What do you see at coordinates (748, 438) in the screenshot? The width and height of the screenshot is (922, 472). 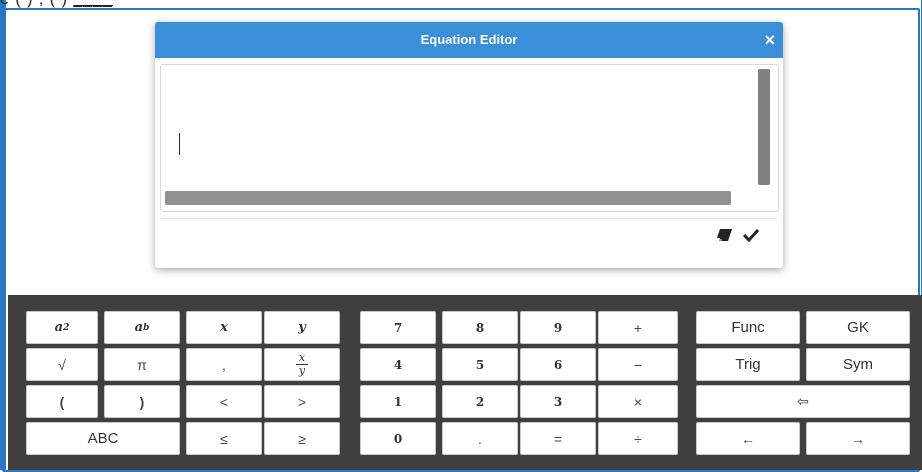 I see `key-arrow-left: ←` at bounding box center [748, 438].